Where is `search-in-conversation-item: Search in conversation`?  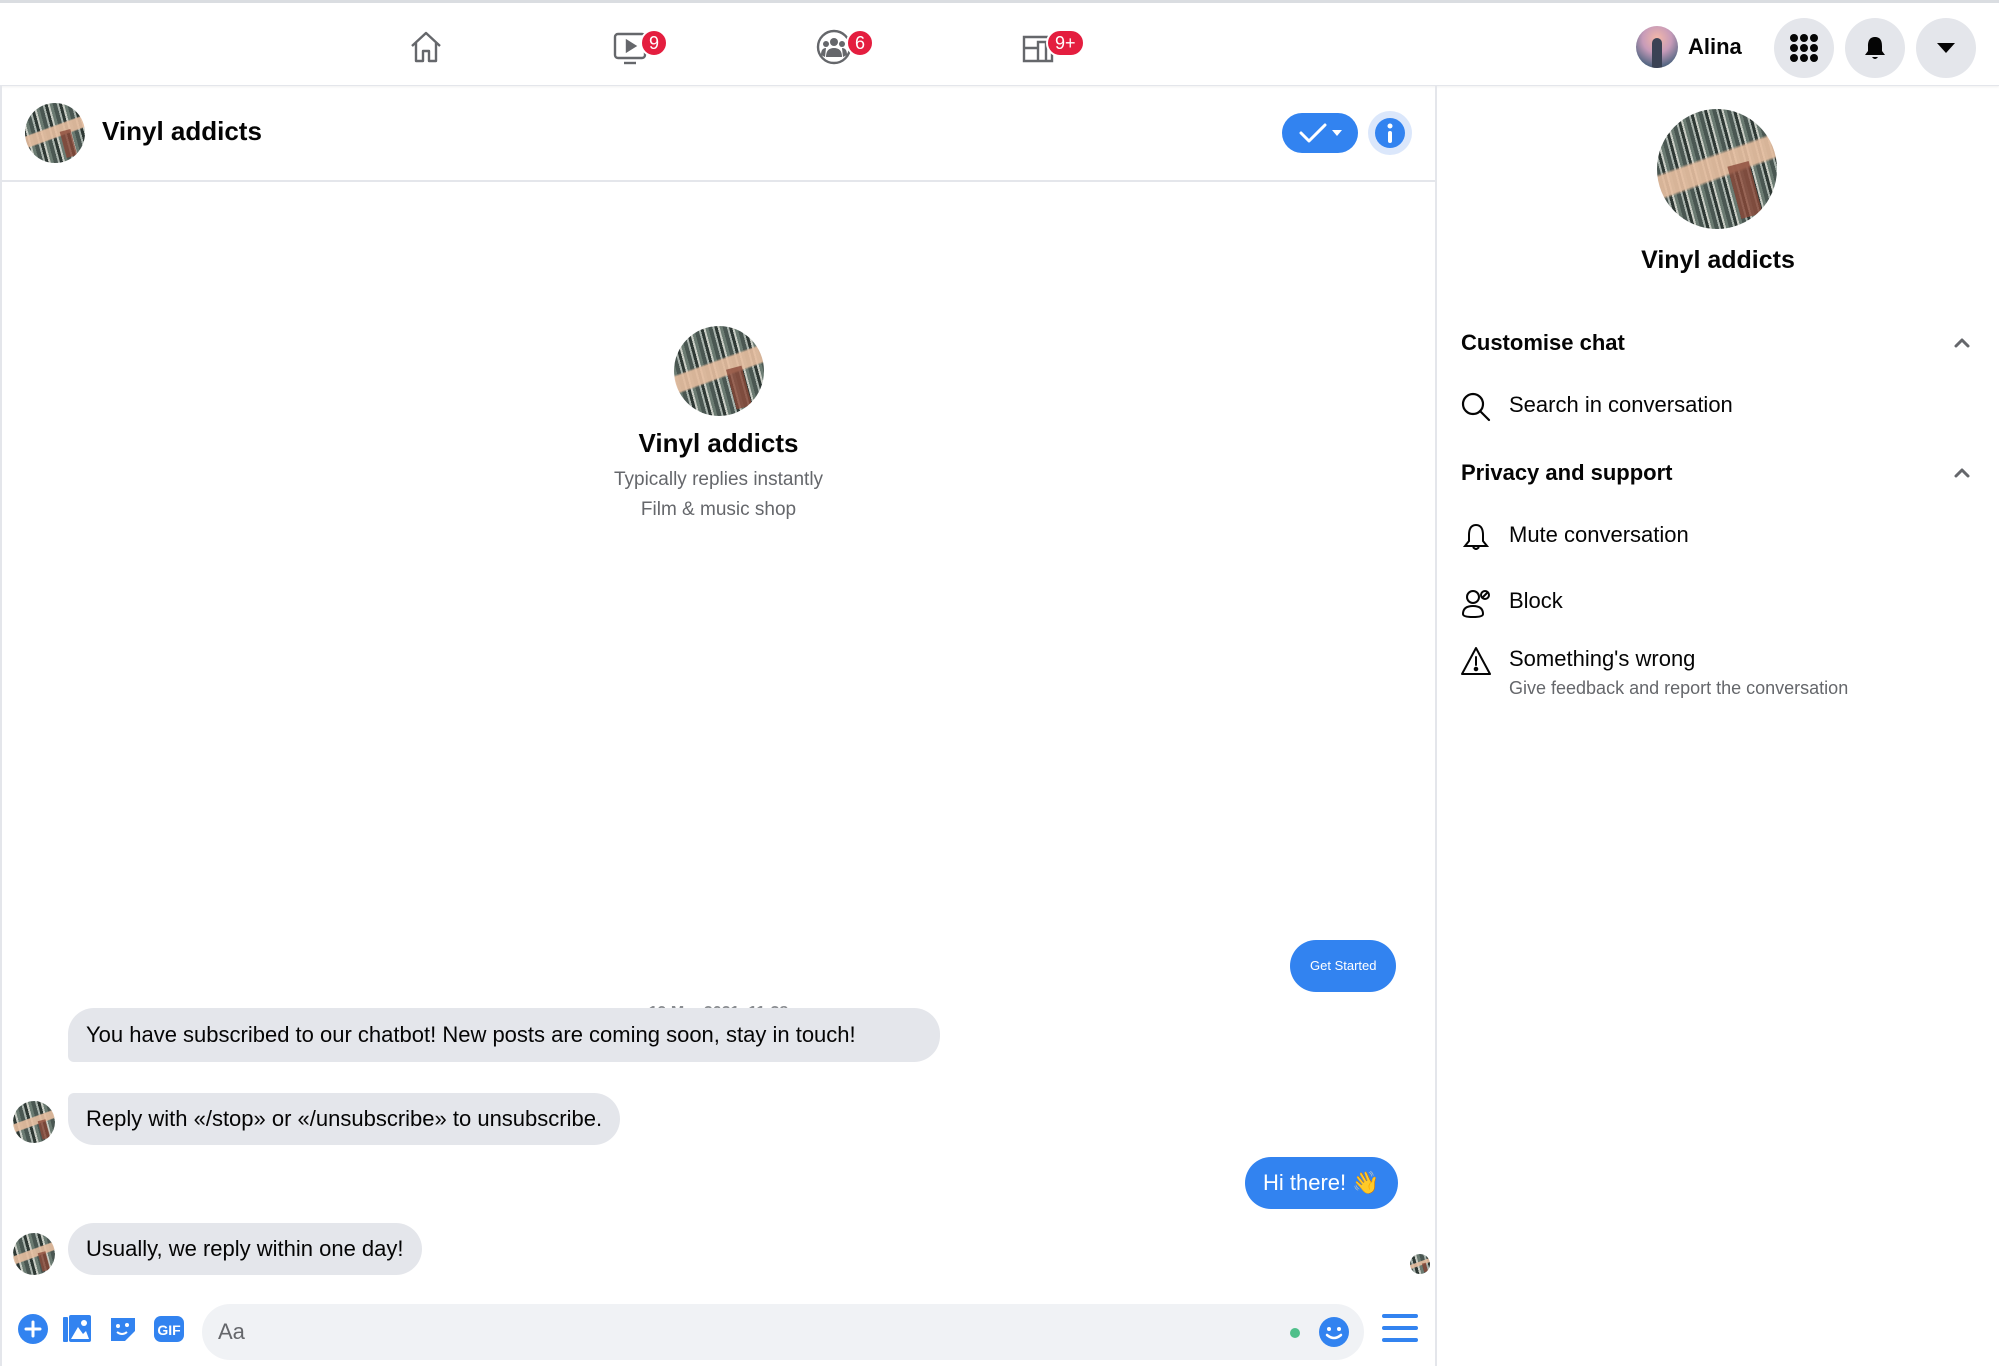
search-in-conversation-item: Search in conversation is located at coordinates (1597, 407).